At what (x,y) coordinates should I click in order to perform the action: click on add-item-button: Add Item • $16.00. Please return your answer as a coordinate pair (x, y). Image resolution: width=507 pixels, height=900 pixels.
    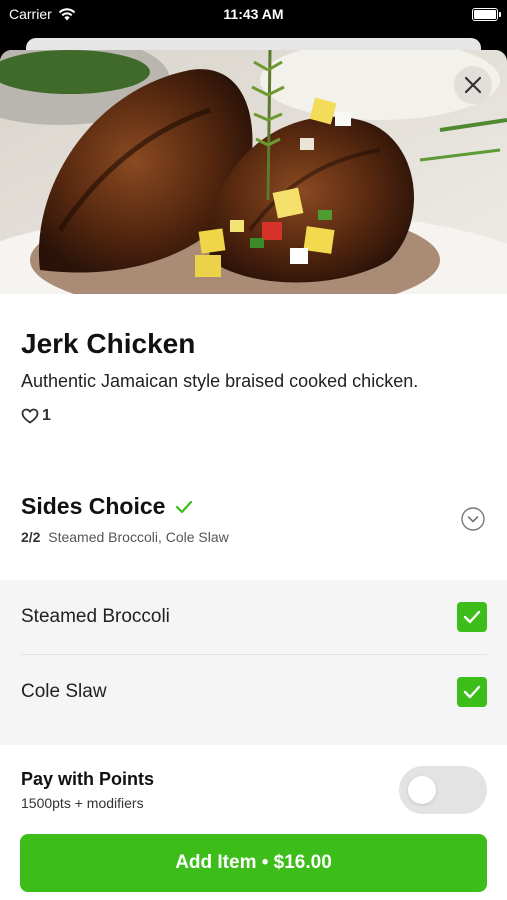
    Looking at the image, I should click on (253, 863).